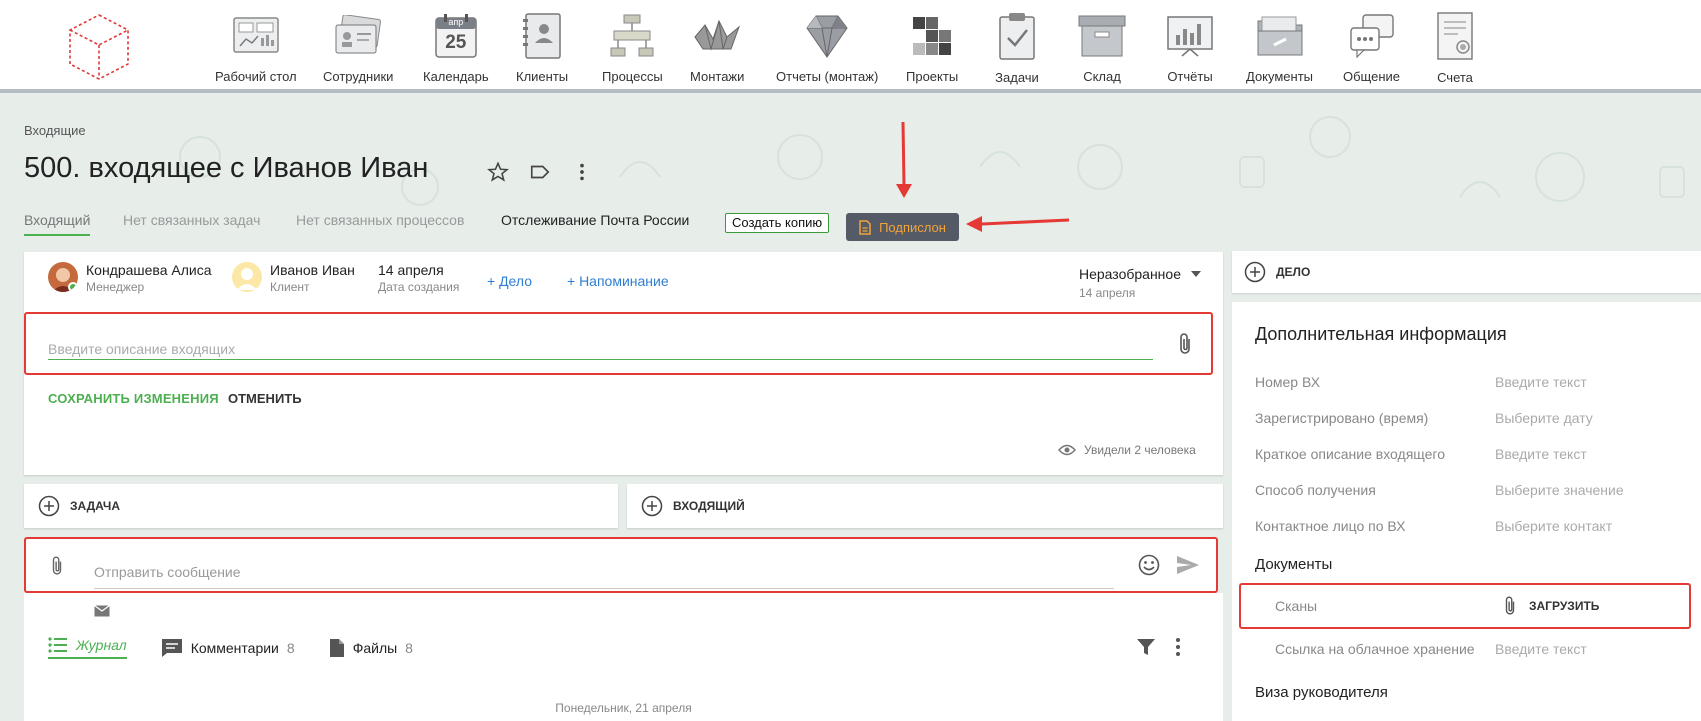  Describe the element at coordinates (290, 648) in the screenshot. I see `comments-count: 8` at that location.